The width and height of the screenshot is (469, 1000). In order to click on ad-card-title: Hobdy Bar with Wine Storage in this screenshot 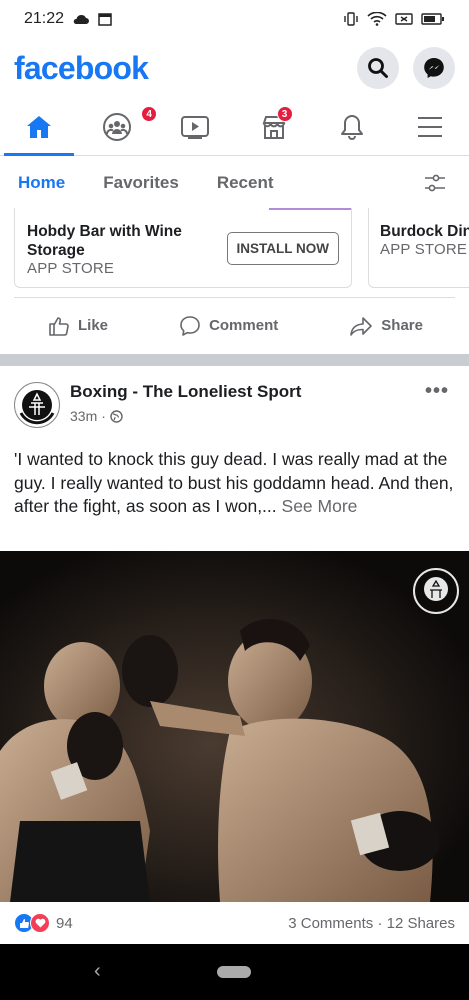, I will do `click(104, 241)`.